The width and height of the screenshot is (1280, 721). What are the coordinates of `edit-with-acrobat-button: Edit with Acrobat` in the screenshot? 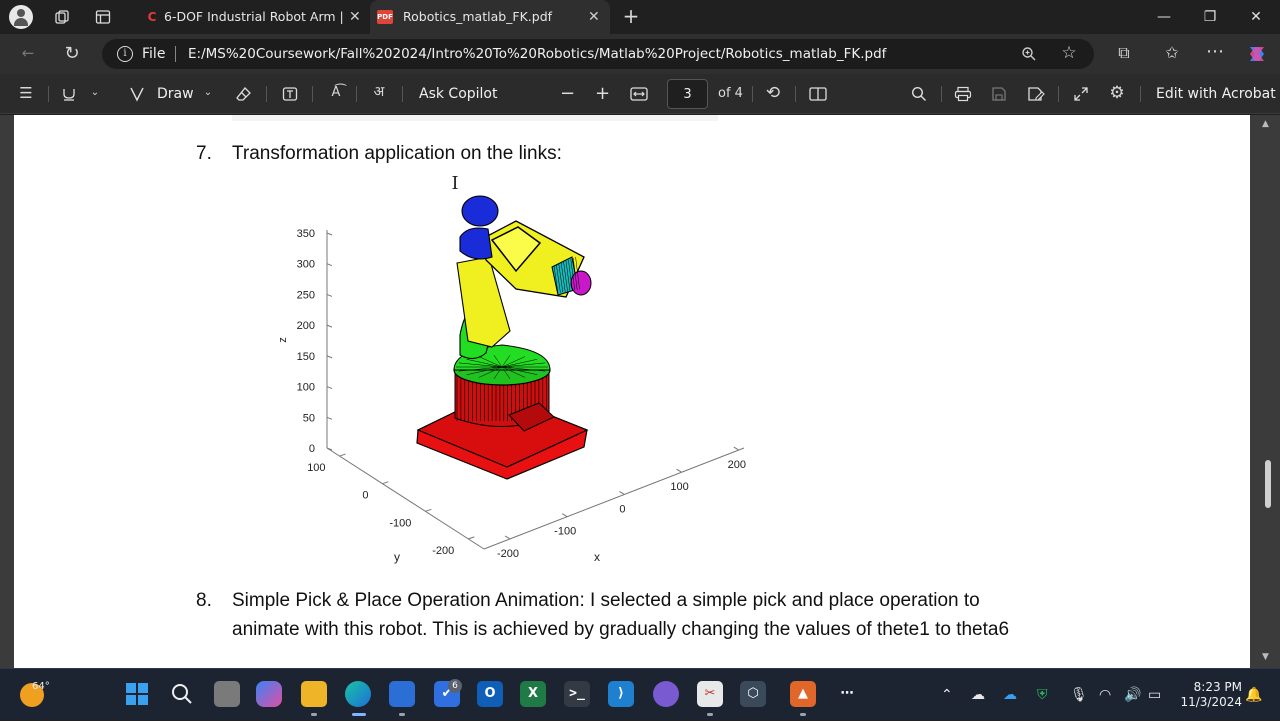 It's located at (1216, 94).